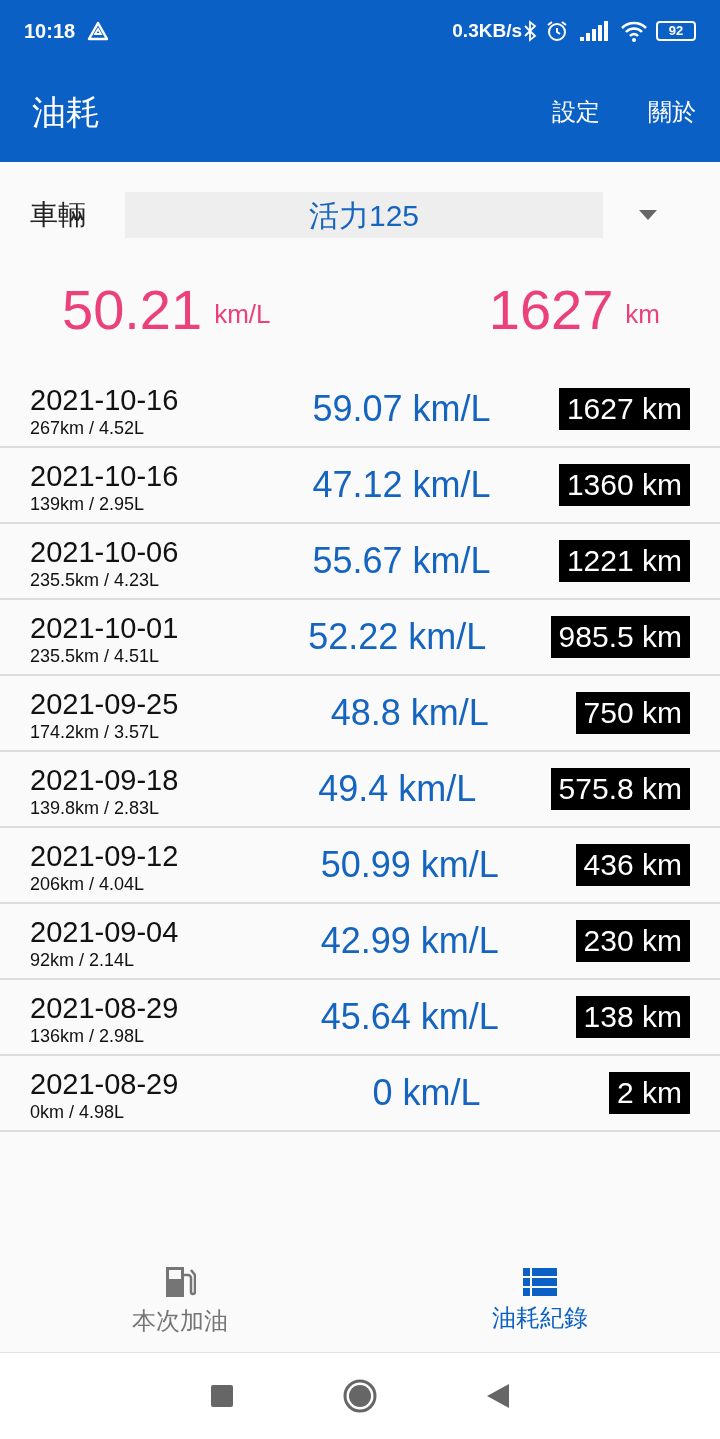  I want to click on record-detail: 235.5km / 4.51L, so click(95, 656).